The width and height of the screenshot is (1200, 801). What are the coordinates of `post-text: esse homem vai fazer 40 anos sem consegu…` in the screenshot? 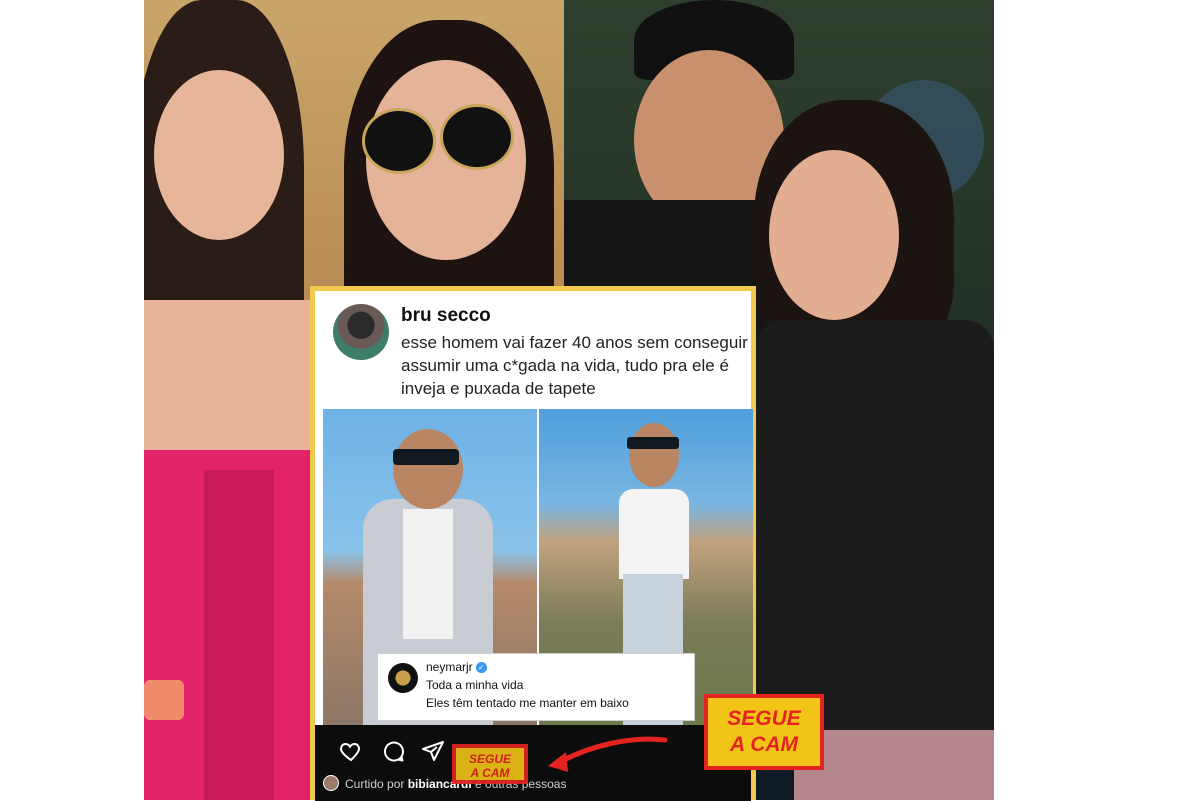 It's located at (574, 365).